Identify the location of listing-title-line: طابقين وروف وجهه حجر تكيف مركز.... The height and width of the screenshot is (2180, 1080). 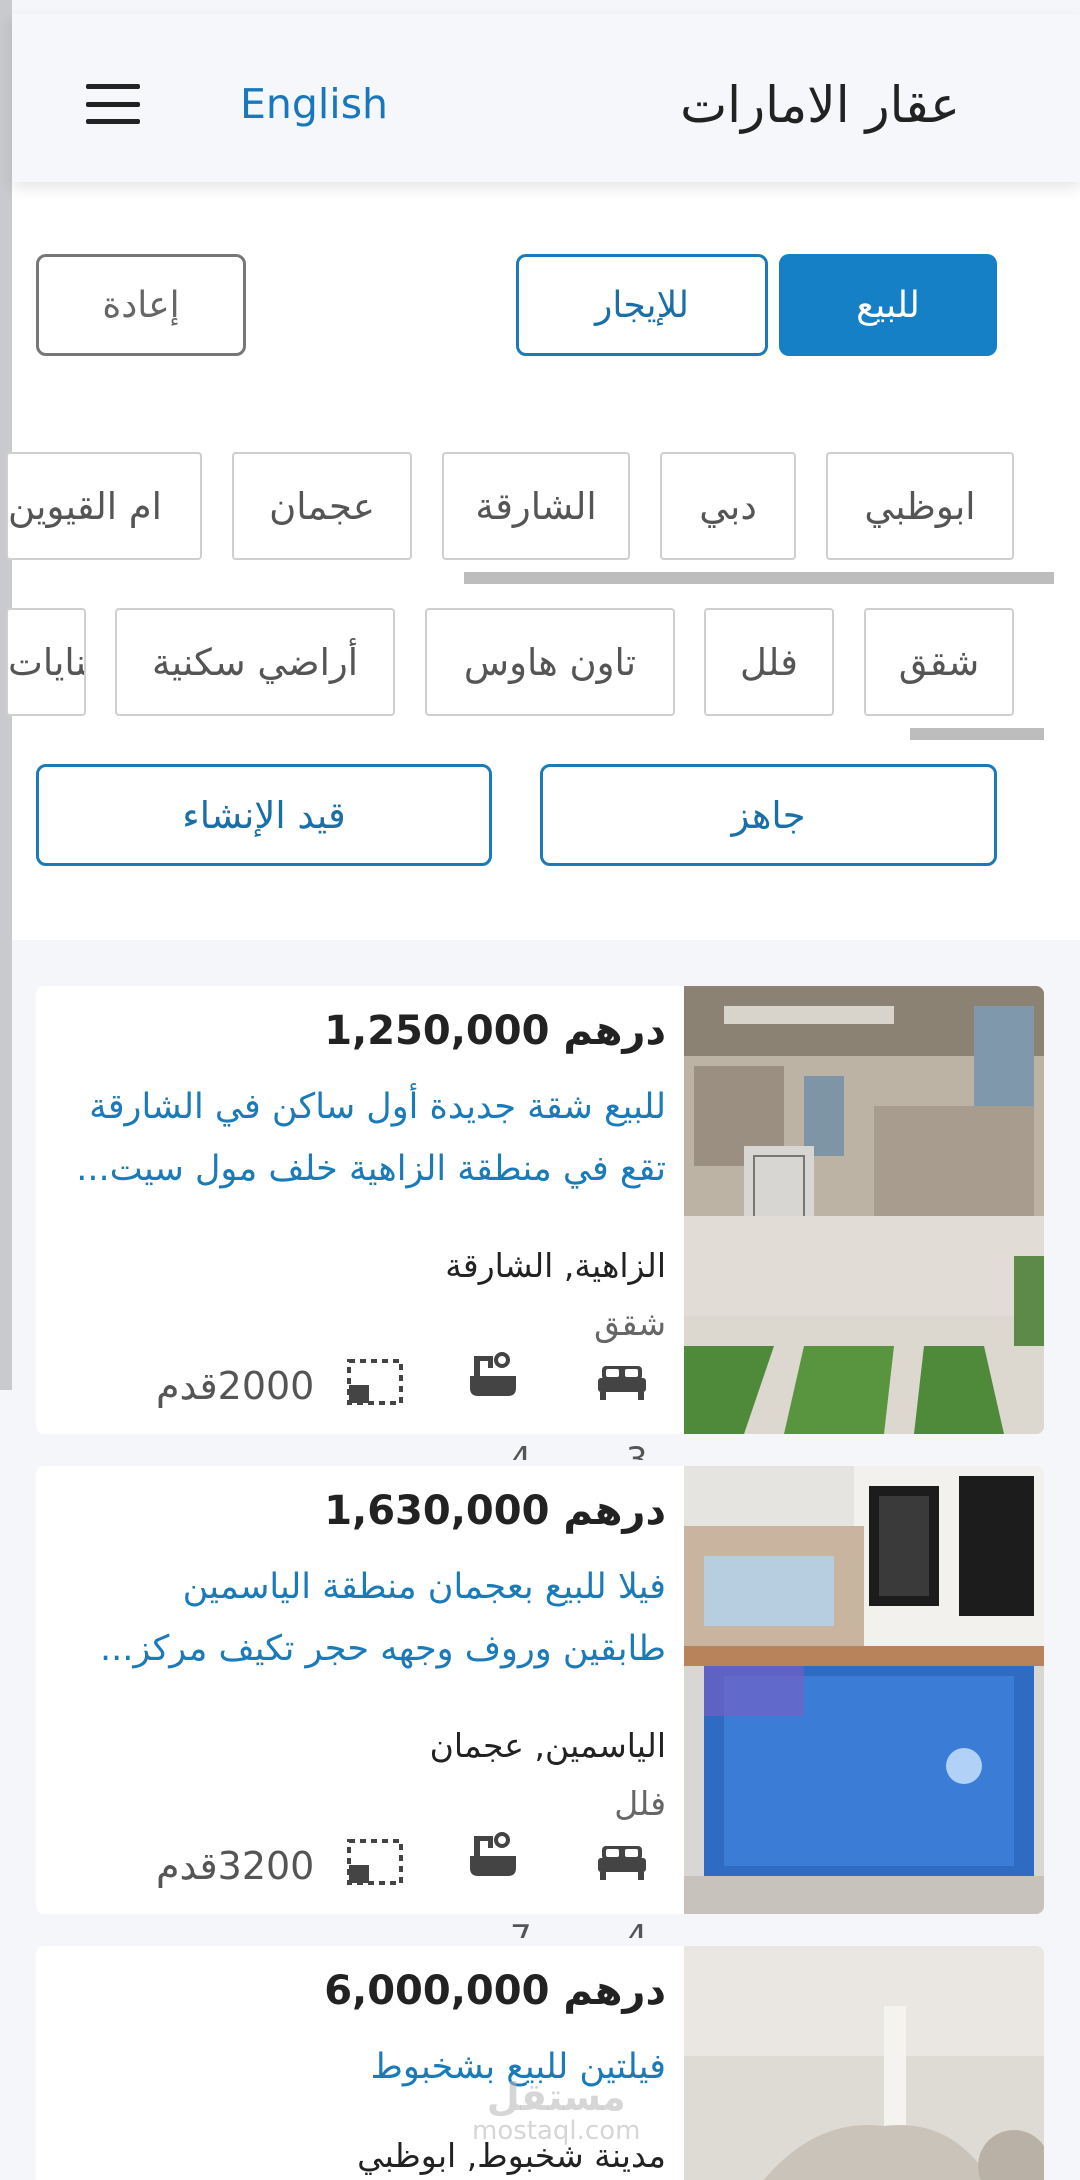
(382, 1649).